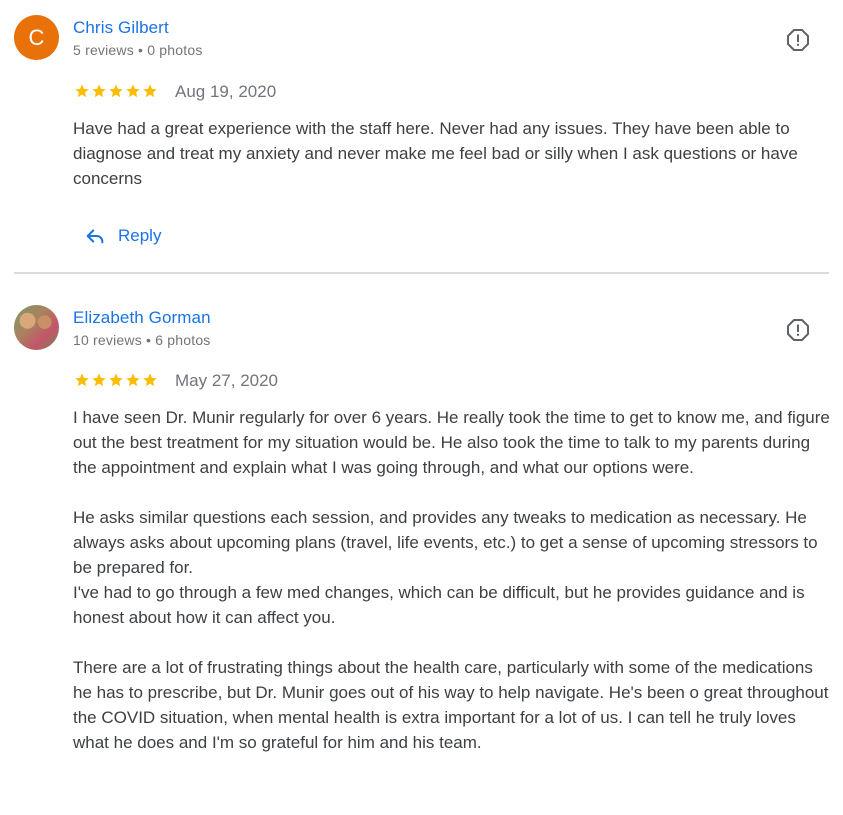 This screenshot has width=843, height=815. What do you see at coordinates (36, 327) in the screenshot?
I see `avatar` at bounding box center [36, 327].